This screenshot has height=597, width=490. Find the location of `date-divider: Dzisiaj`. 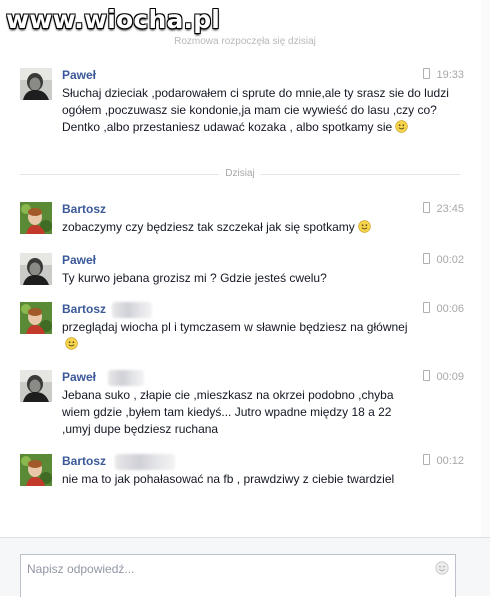

date-divider: Dzisiaj is located at coordinates (240, 174).